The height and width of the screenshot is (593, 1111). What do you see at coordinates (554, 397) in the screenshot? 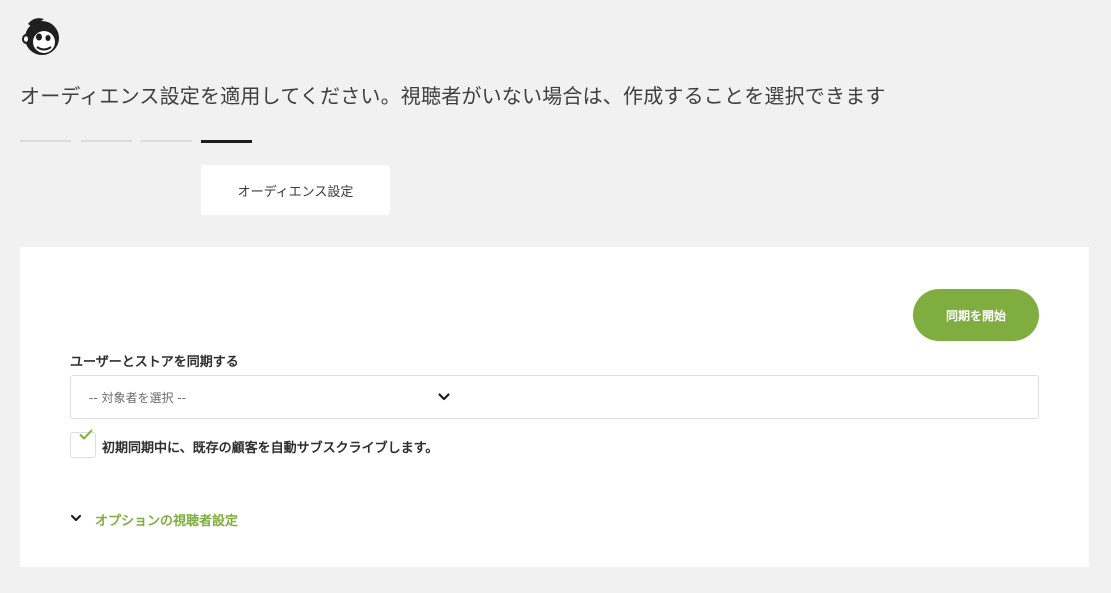
I see `audience-select: -- 対象者を選択 --` at bounding box center [554, 397].